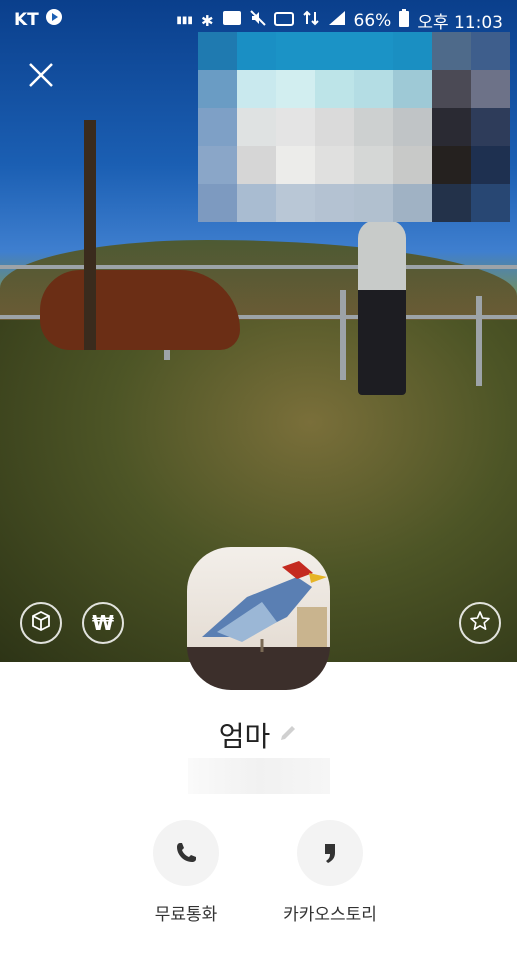  Describe the element at coordinates (372, 20) in the screenshot. I see `battery-percent: 66%` at that location.